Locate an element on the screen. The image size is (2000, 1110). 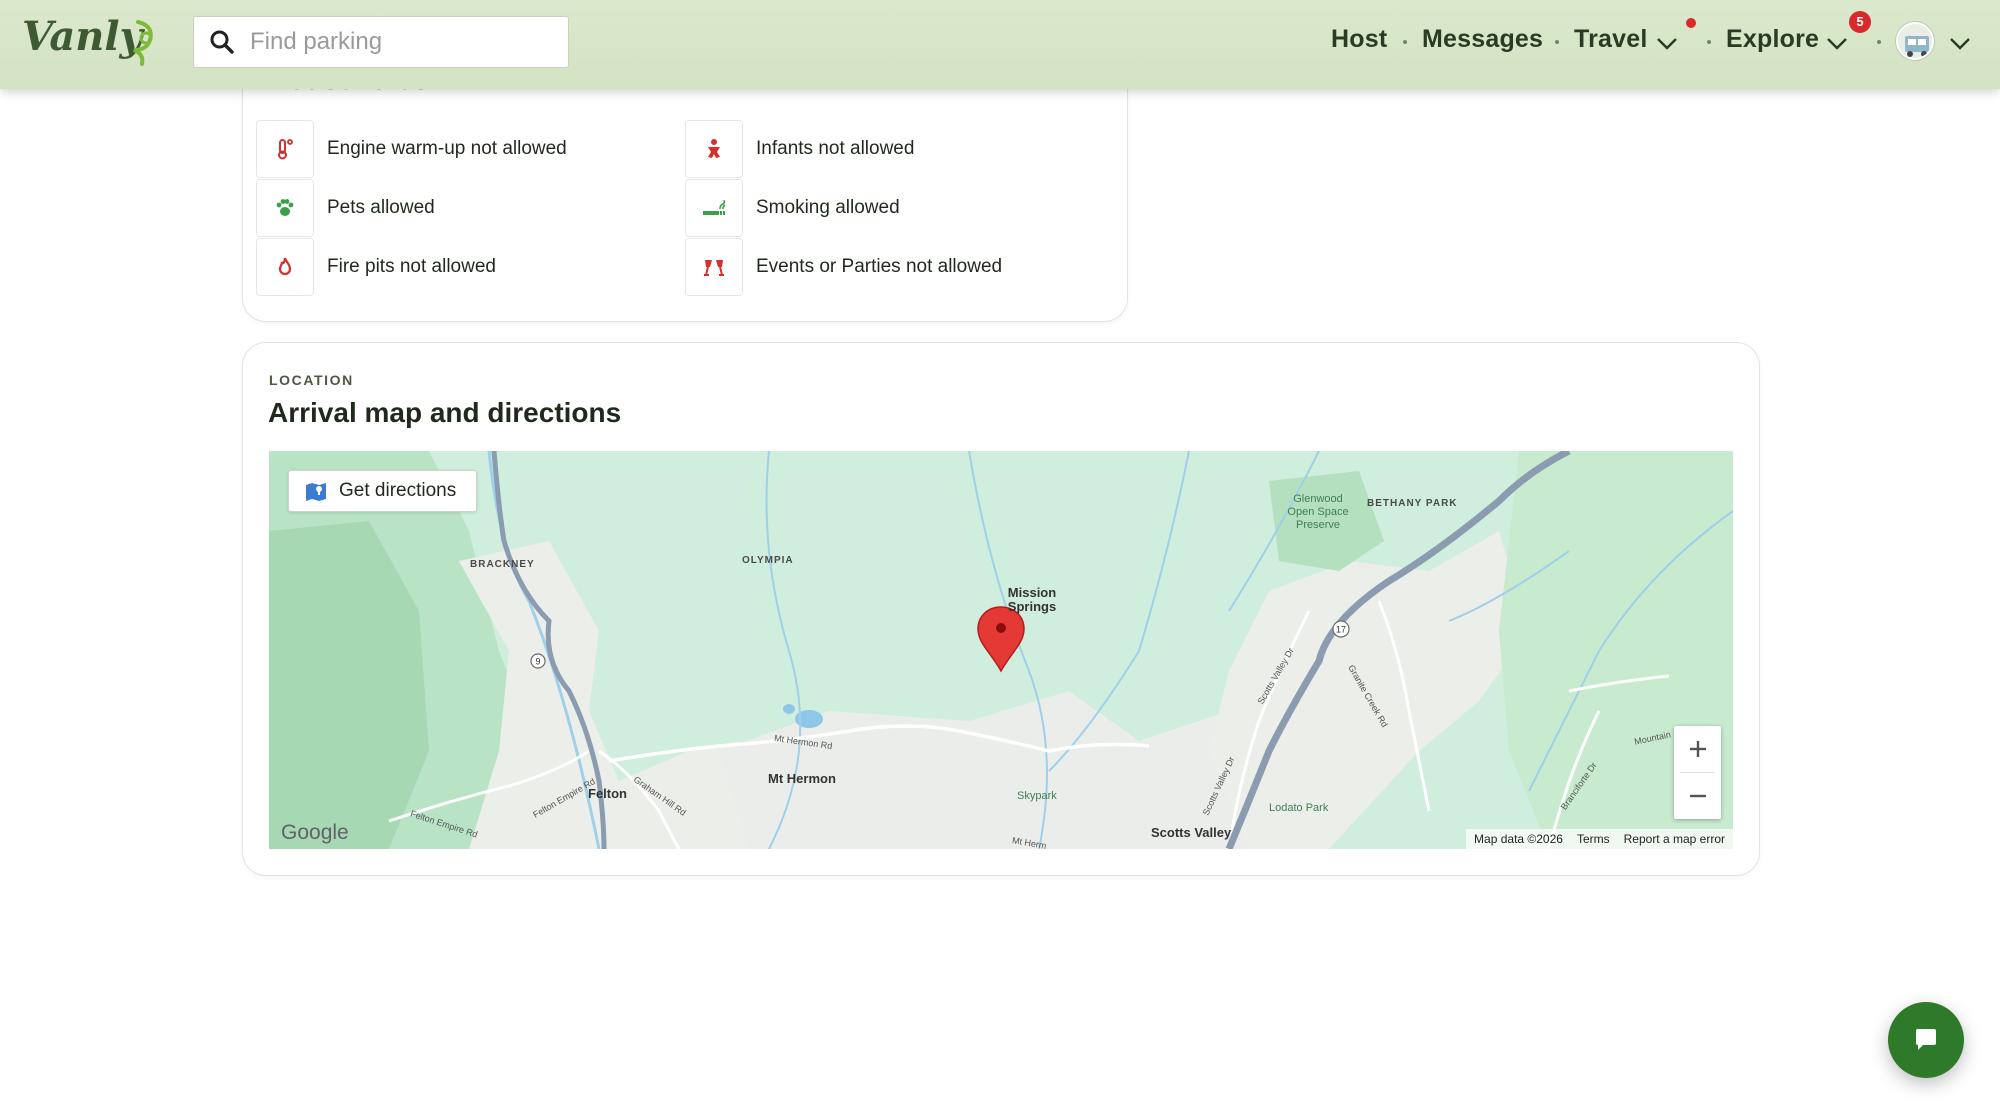
report-map-error-link: Report a map error is located at coordinates (1674, 839).